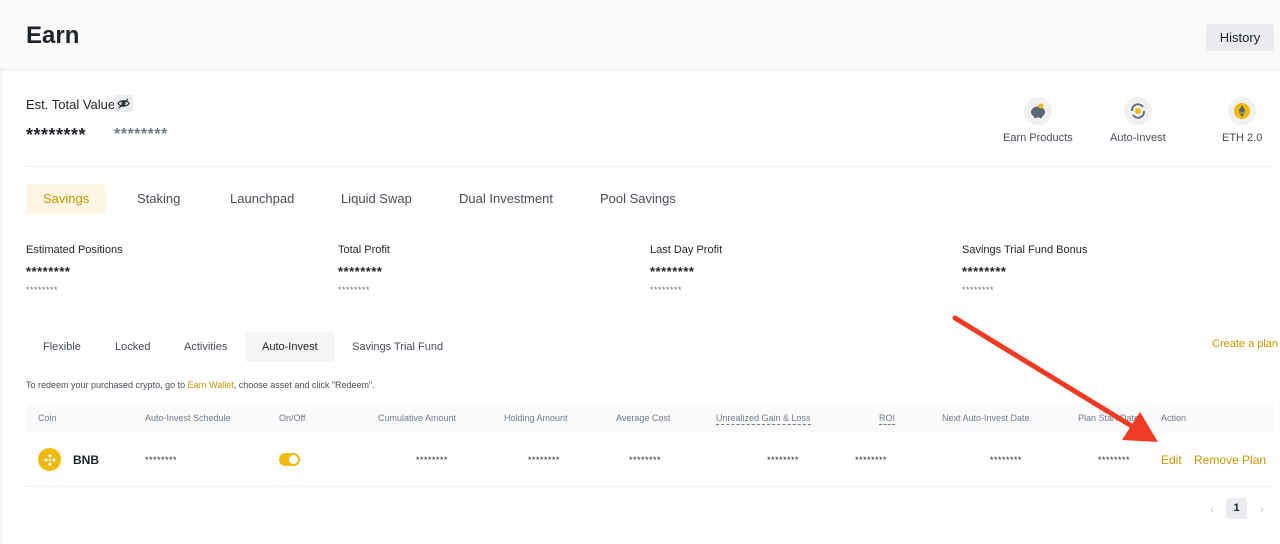 The image size is (1280, 544). What do you see at coordinates (376, 199) in the screenshot?
I see `tab-liquid-swap: Liquid Swap` at bounding box center [376, 199].